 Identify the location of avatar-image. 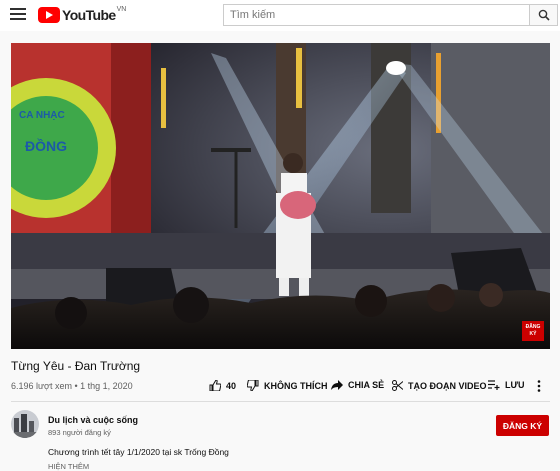
(25, 424).